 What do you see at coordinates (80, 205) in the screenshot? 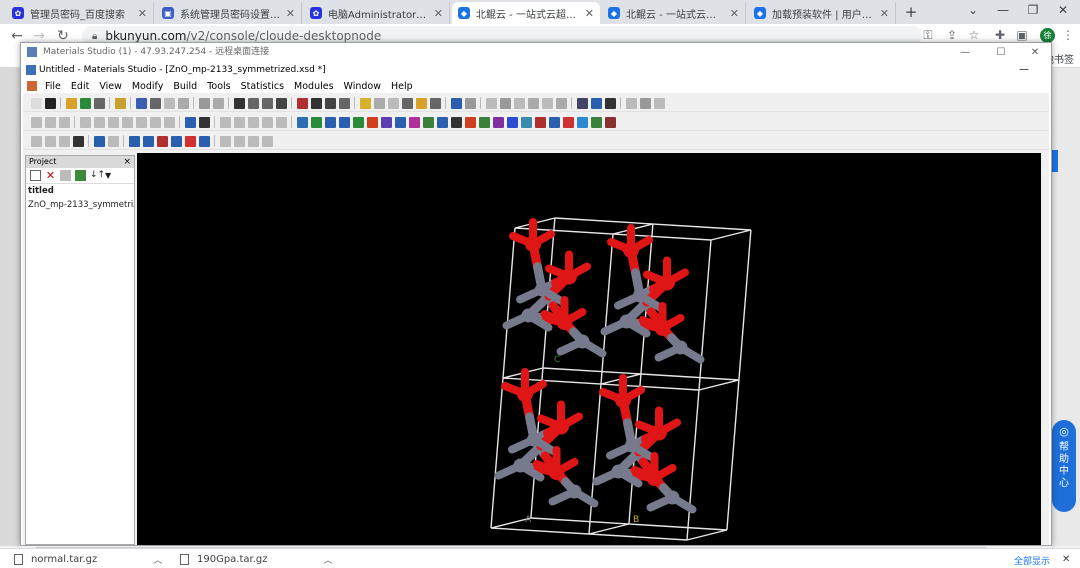
I see `project-item-document: ZnO_mp-2133_symmetriz` at bounding box center [80, 205].